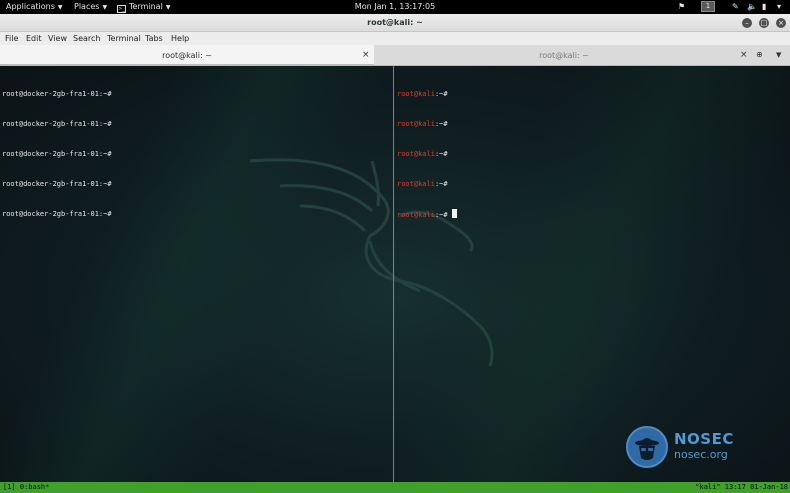 This screenshot has width=790, height=493. I want to click on tab-1-label: root@kali: ~, so click(187, 55).